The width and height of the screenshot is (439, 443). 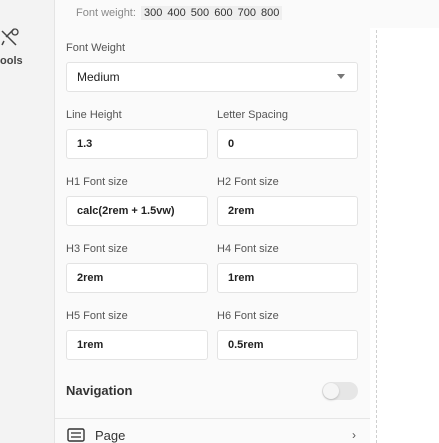 I want to click on h6-font-size-value: 0.5rem, so click(x=246, y=345).